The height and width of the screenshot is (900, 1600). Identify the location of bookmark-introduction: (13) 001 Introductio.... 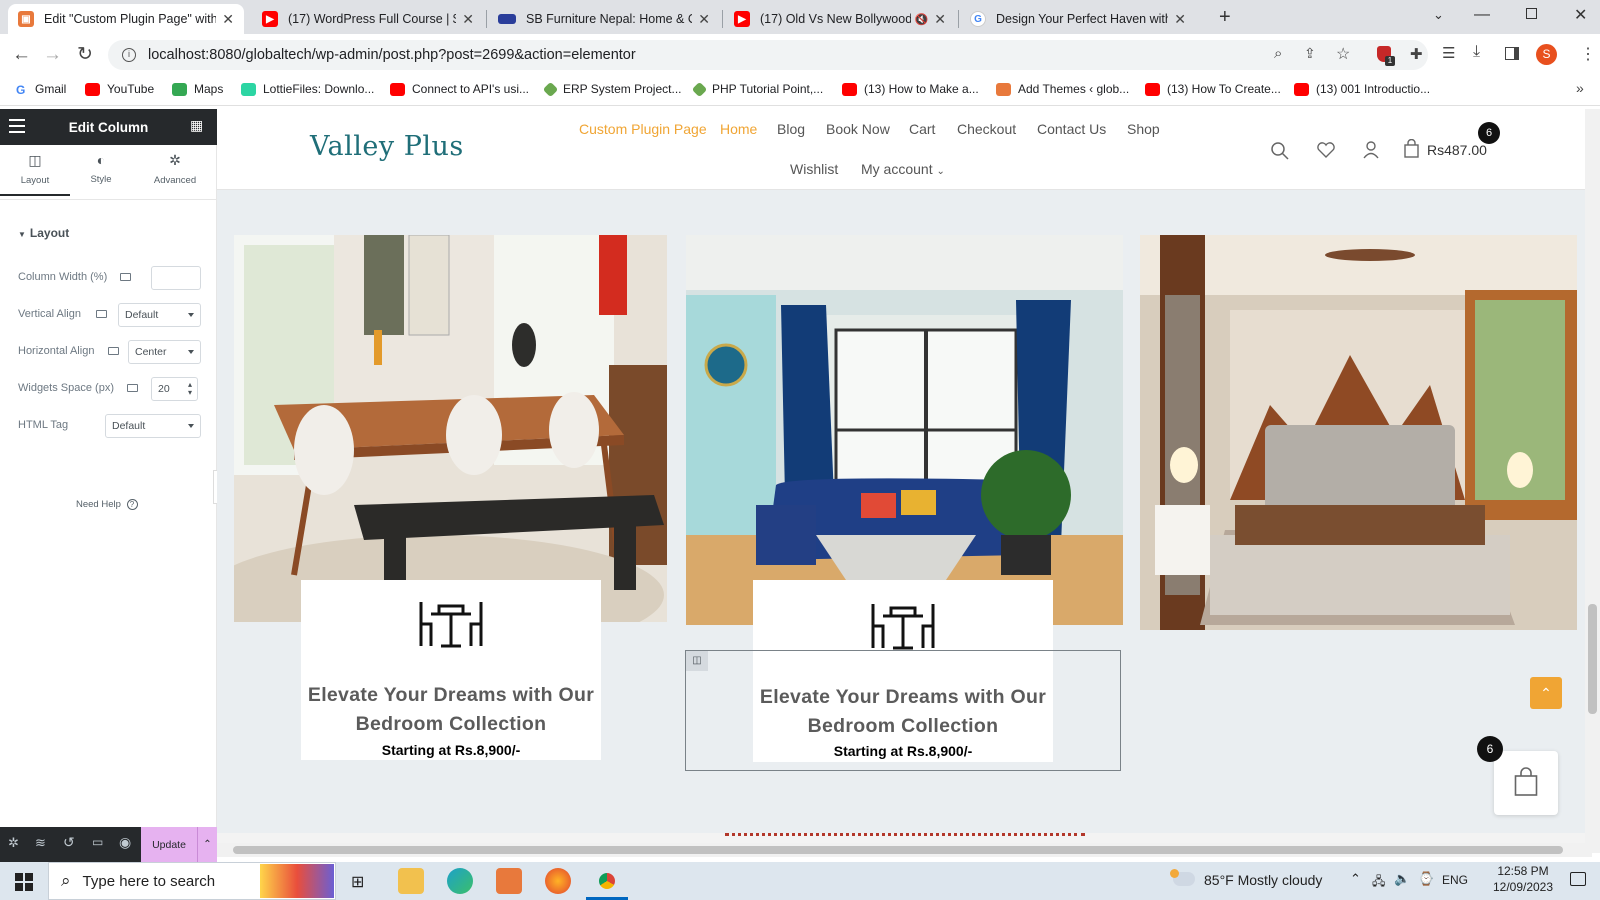
(1362, 89).